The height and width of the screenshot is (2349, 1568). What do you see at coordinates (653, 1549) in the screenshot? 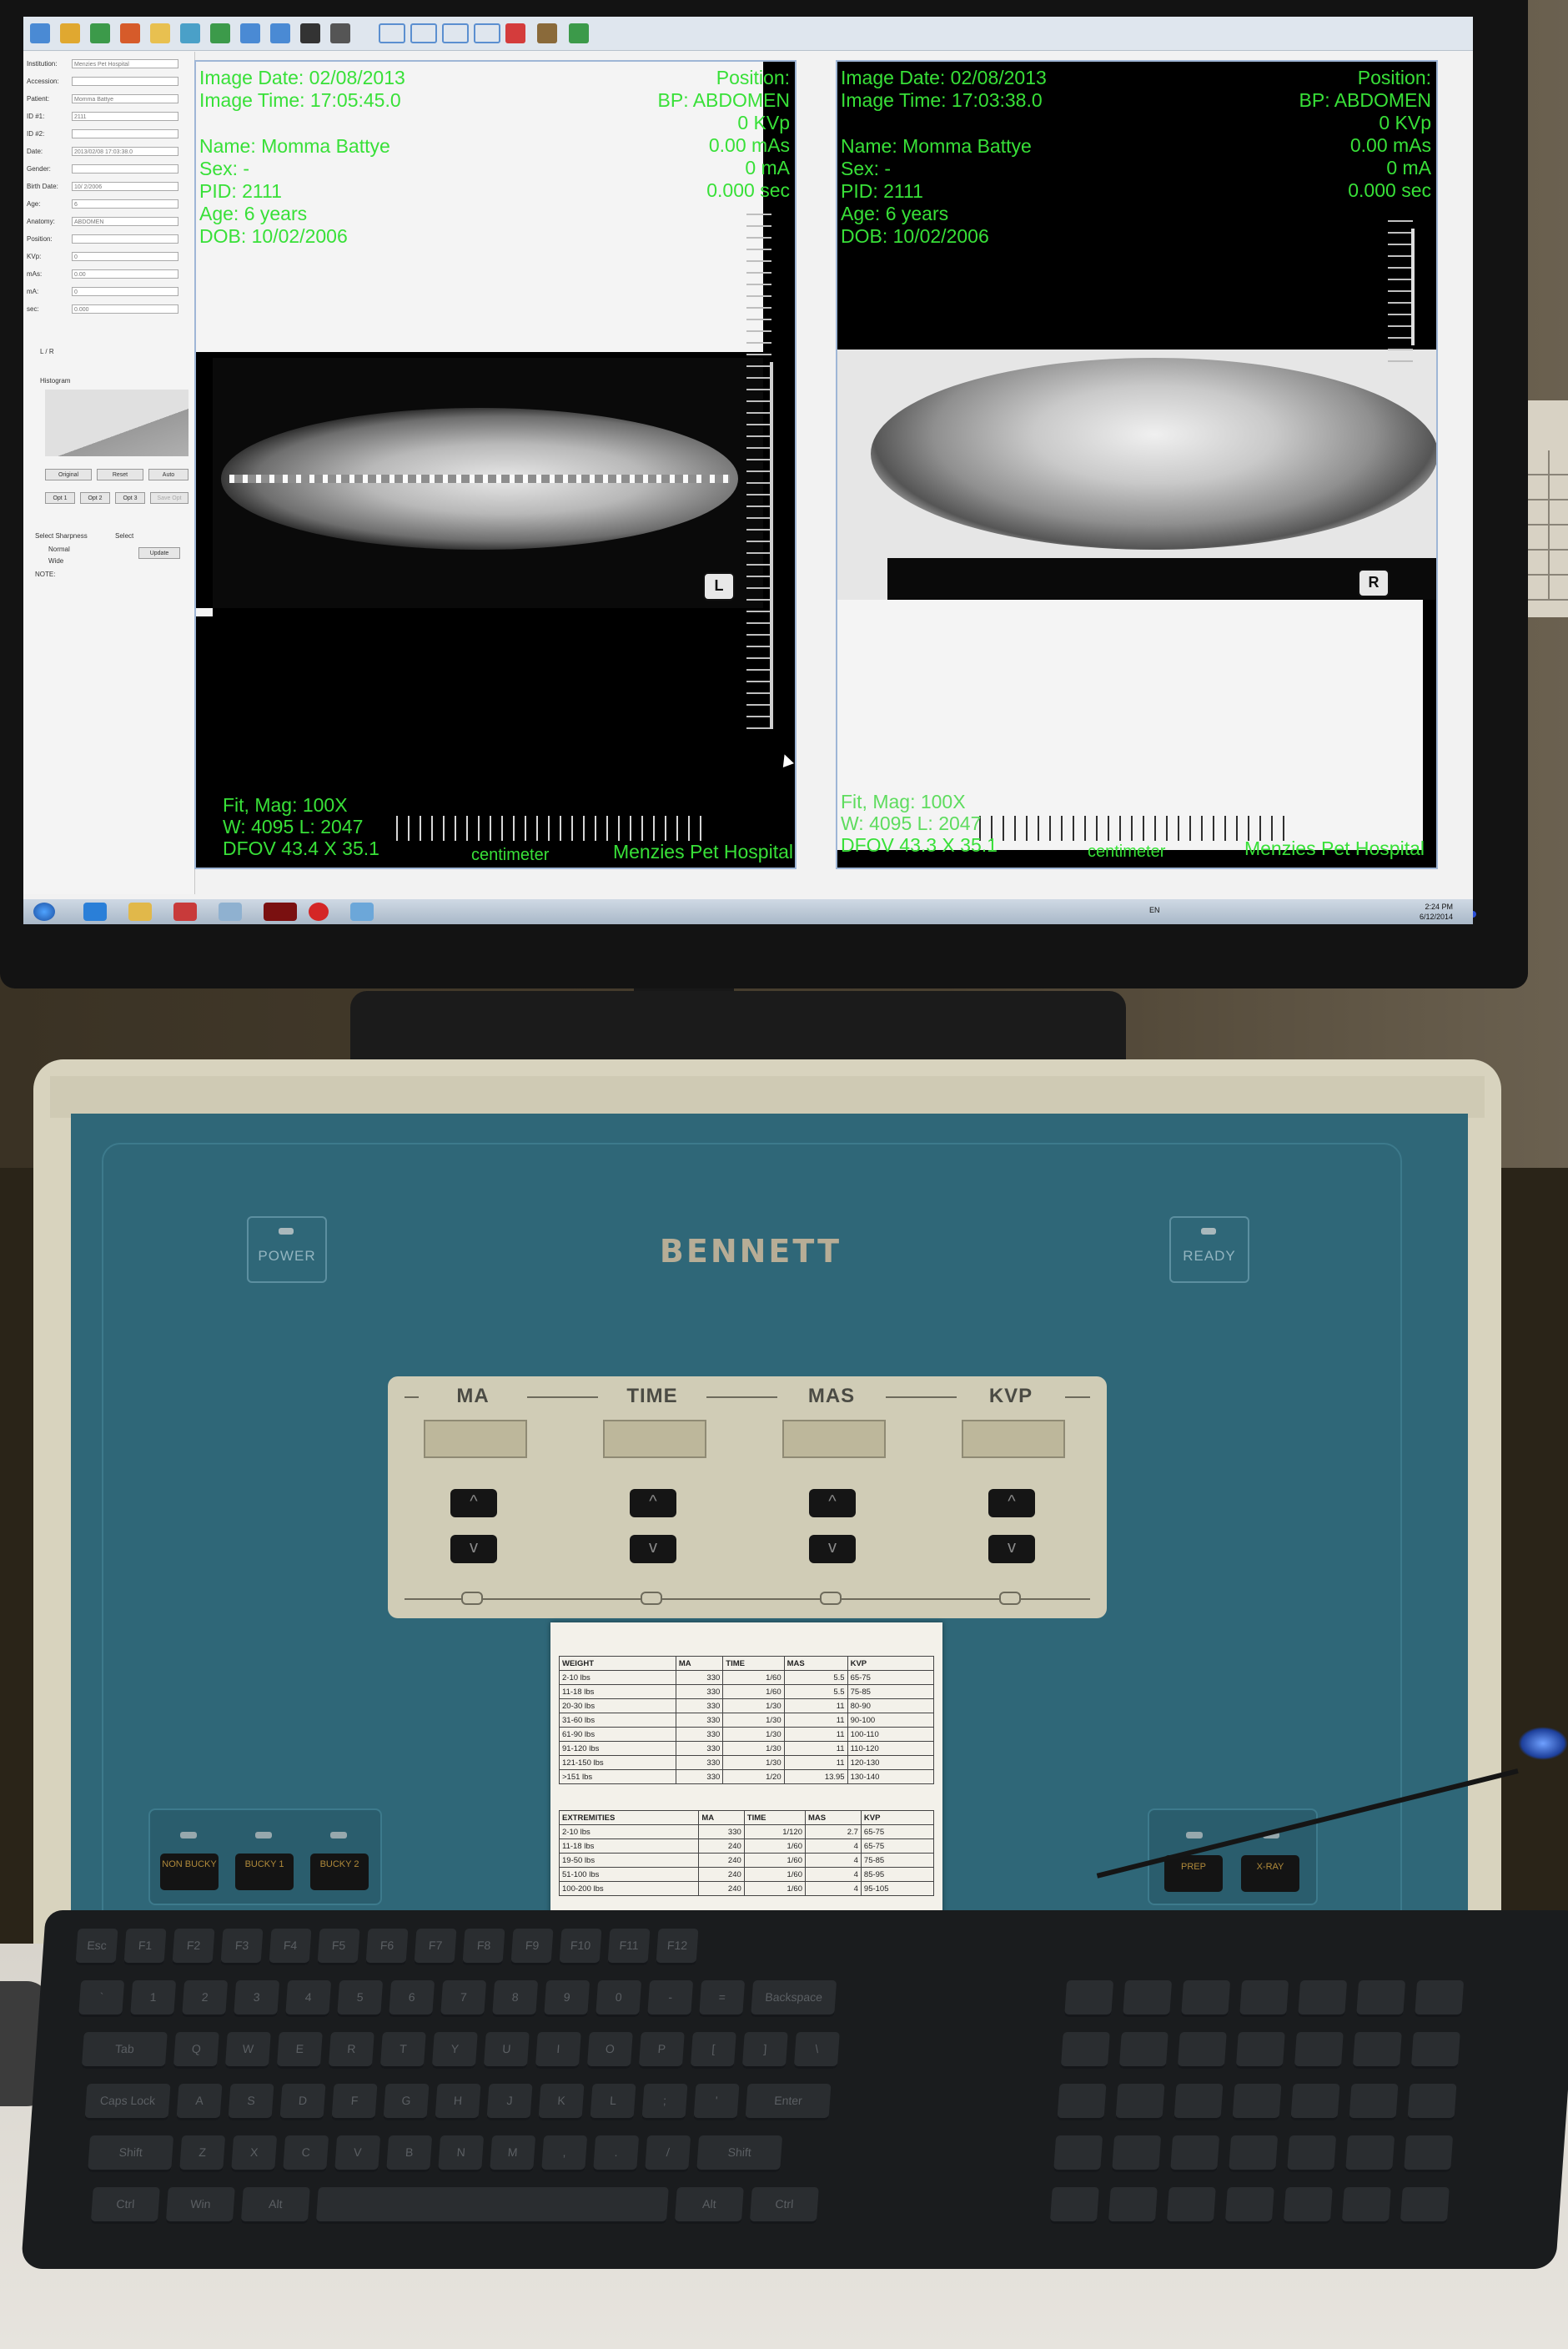
I see `time-down-button: v` at bounding box center [653, 1549].